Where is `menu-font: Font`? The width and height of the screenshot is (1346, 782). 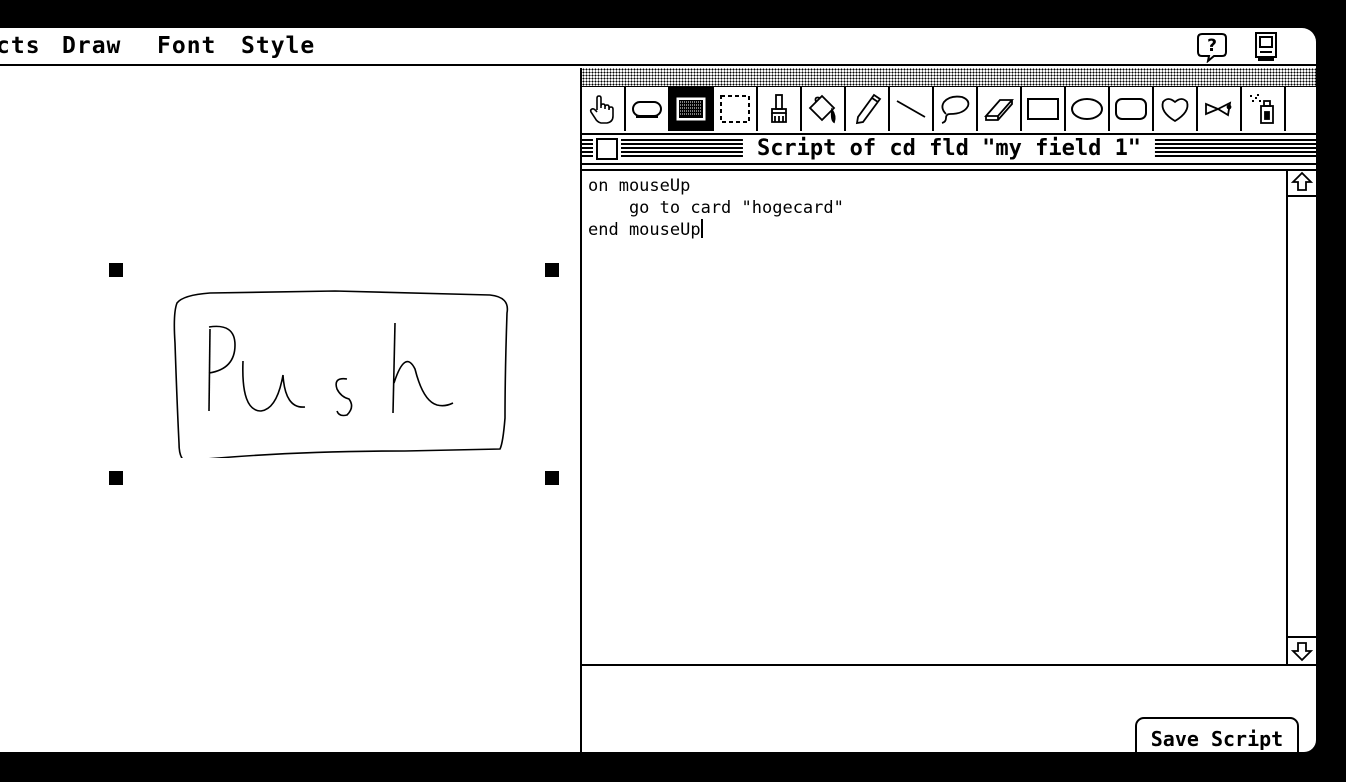 menu-font: Font is located at coordinates (186, 46).